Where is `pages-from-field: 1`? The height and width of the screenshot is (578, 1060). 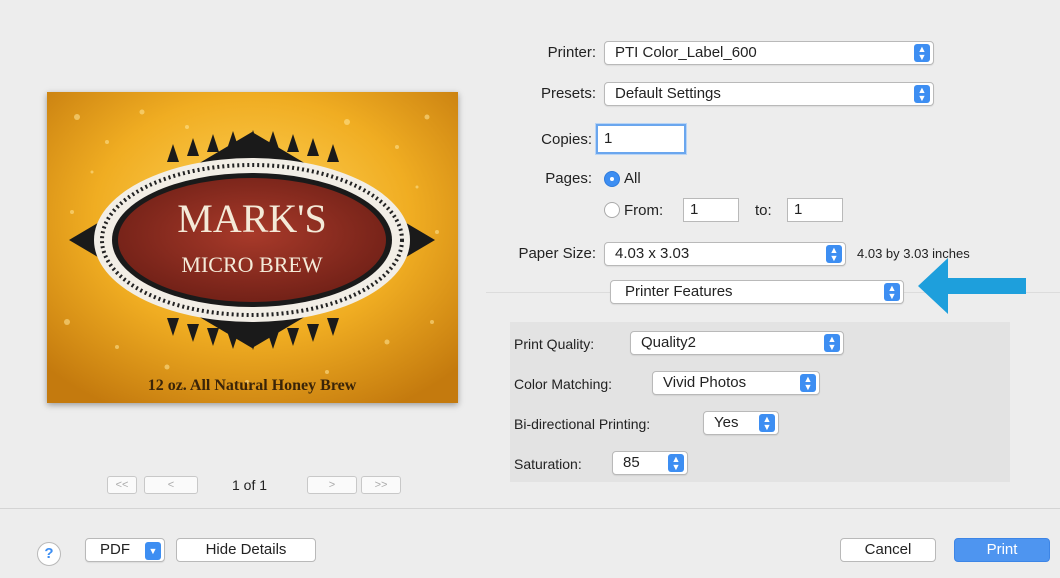
pages-from-field: 1 is located at coordinates (711, 210).